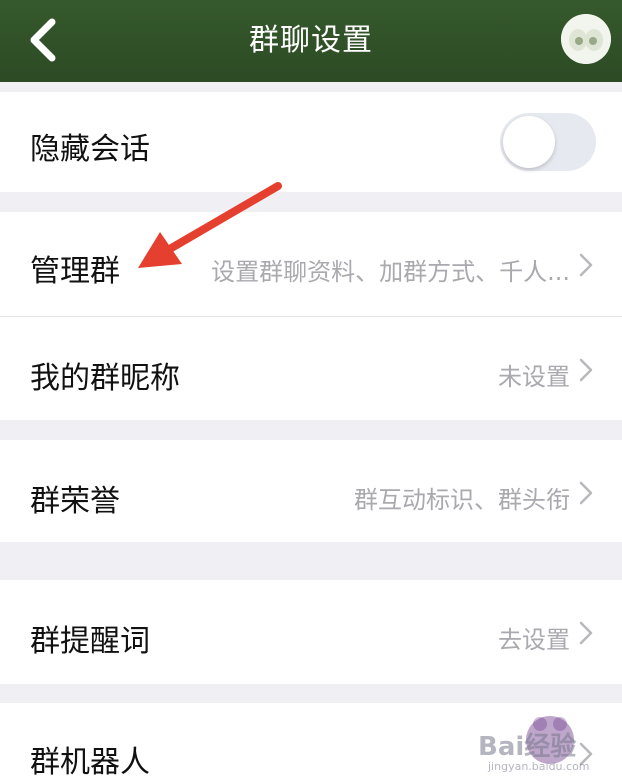 This screenshot has height=782, width=622. Describe the element at coordinates (210, 225) in the screenshot. I see `annotation-arrow-icon` at that location.